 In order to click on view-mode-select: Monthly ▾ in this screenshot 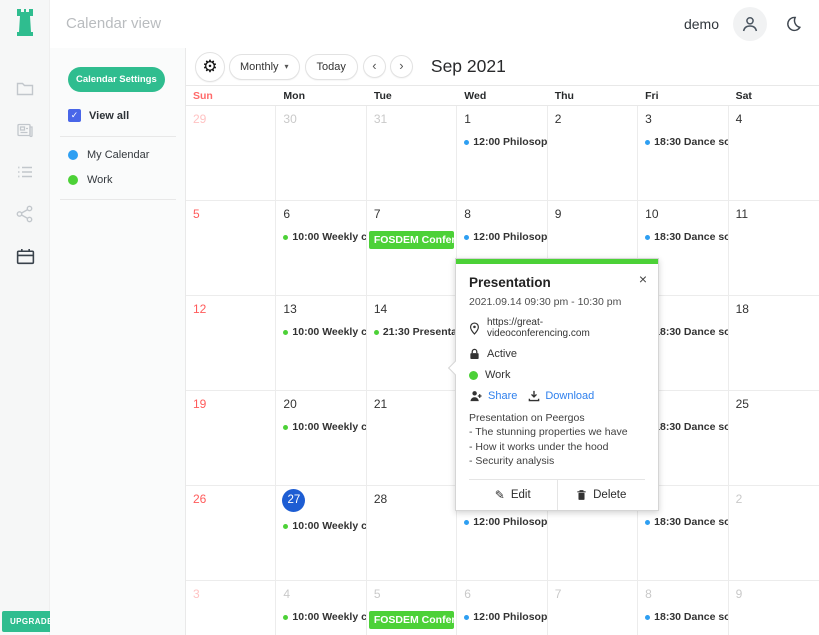, I will do `click(264, 66)`.